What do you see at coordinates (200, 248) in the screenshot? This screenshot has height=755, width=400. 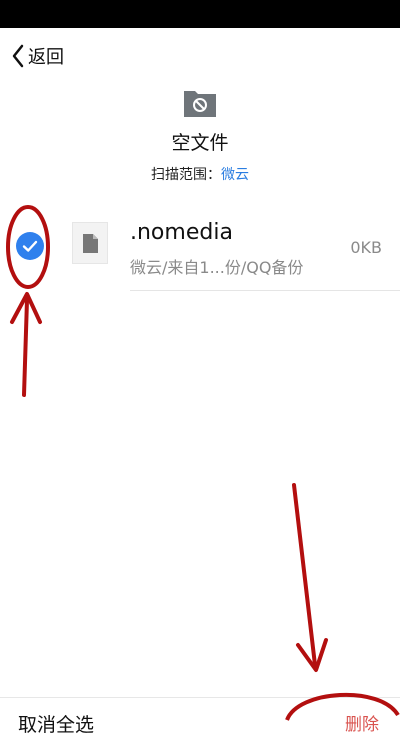 I see `file-list-item: .nomedia 微云/来自1...份/QQ备份 0KB` at bounding box center [200, 248].